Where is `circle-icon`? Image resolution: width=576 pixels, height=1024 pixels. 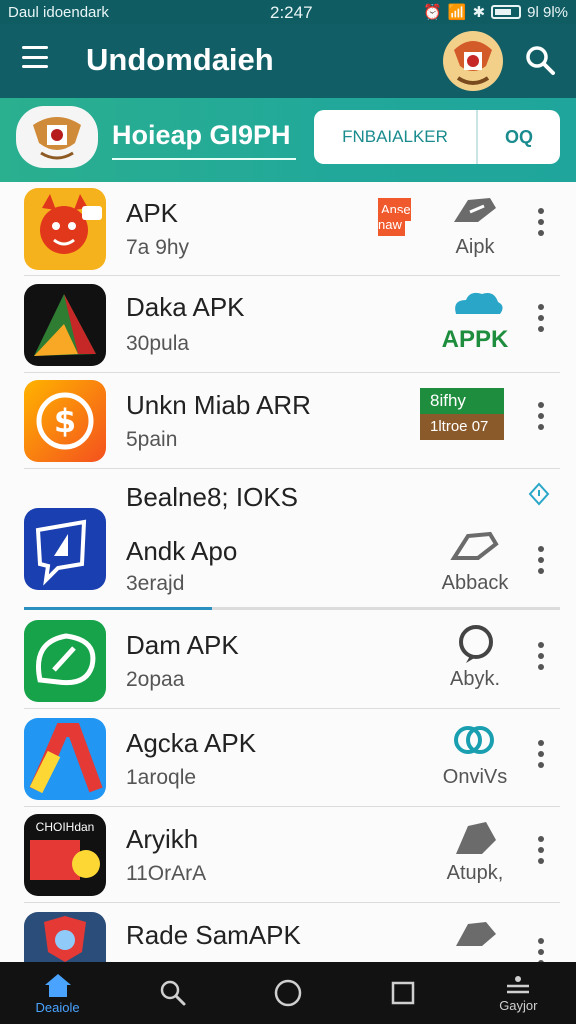 circle-icon is located at coordinates (288, 993).